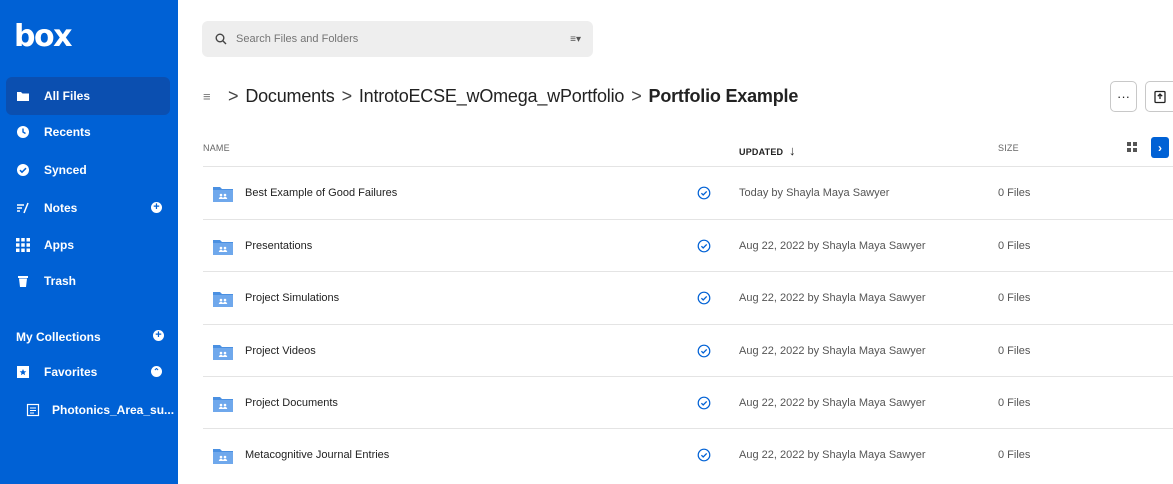  What do you see at coordinates (289, 96) in the screenshot?
I see `breadcrumb-documents: Documents` at bounding box center [289, 96].